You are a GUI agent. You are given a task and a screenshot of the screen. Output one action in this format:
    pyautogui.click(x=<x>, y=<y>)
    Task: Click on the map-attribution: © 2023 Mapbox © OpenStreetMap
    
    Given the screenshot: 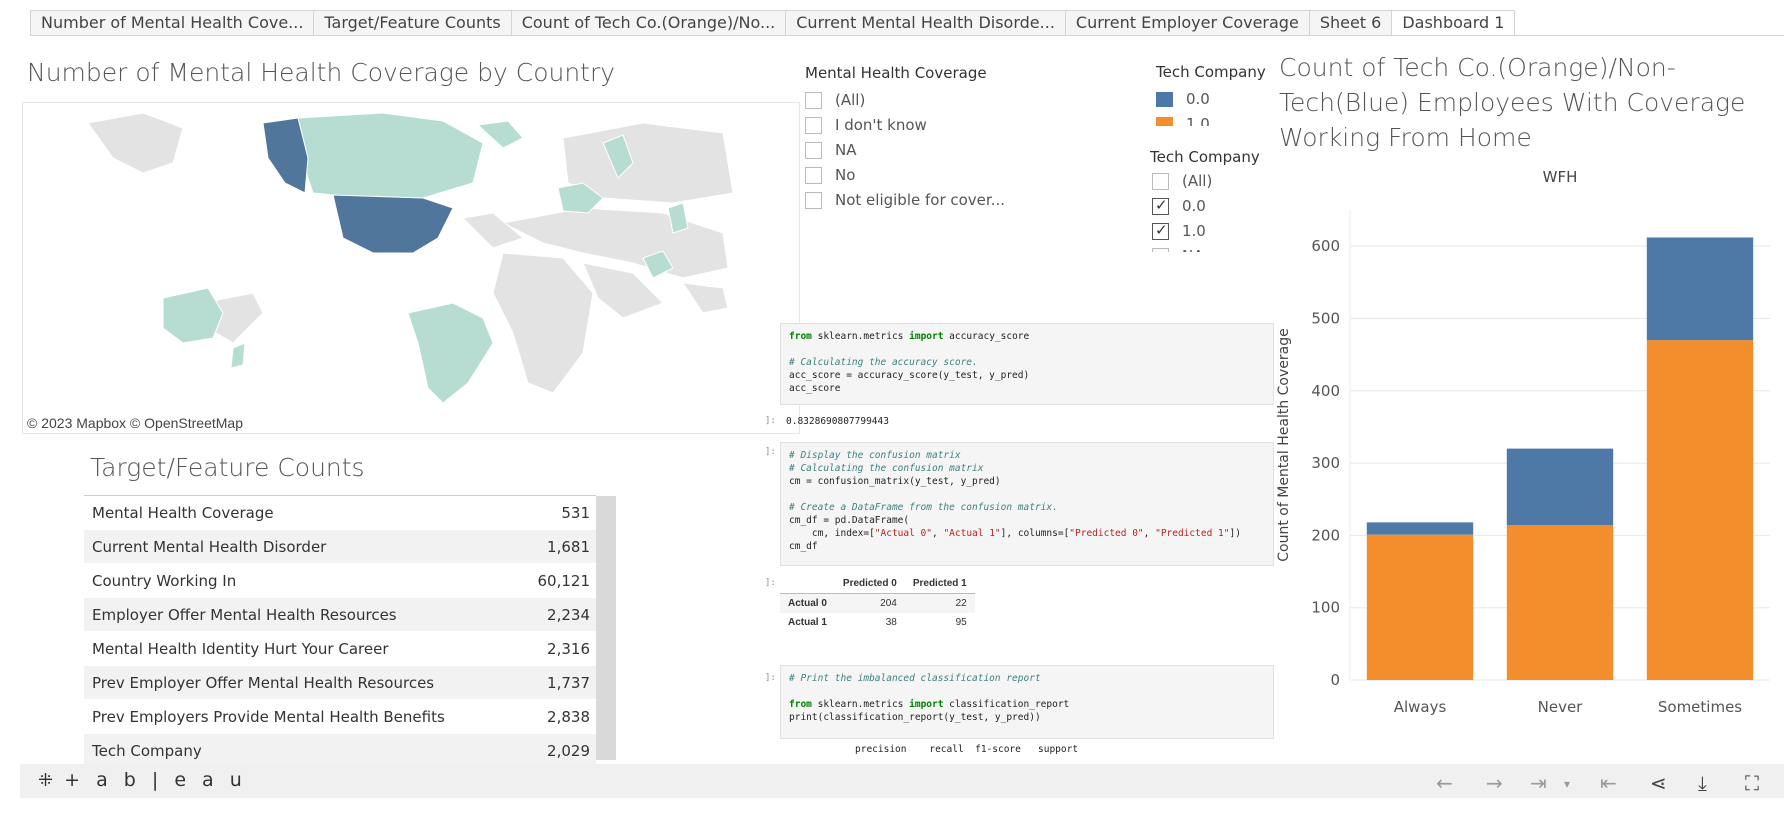 What is the action you would take?
    pyautogui.click(x=135, y=423)
    